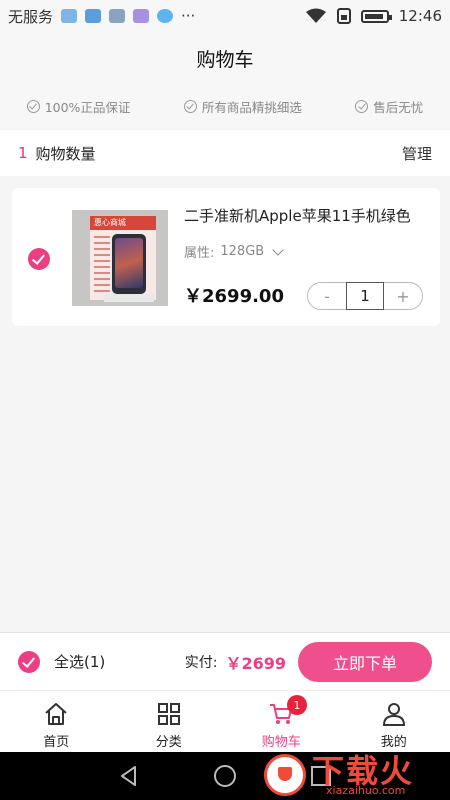  I want to click on quantity-stepper: - 1 +, so click(365, 296).